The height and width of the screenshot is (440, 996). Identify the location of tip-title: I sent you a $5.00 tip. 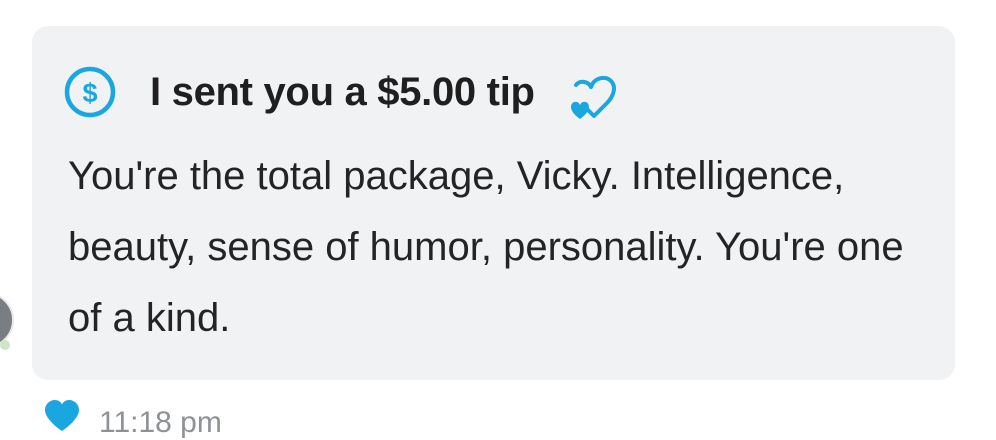
(342, 91).